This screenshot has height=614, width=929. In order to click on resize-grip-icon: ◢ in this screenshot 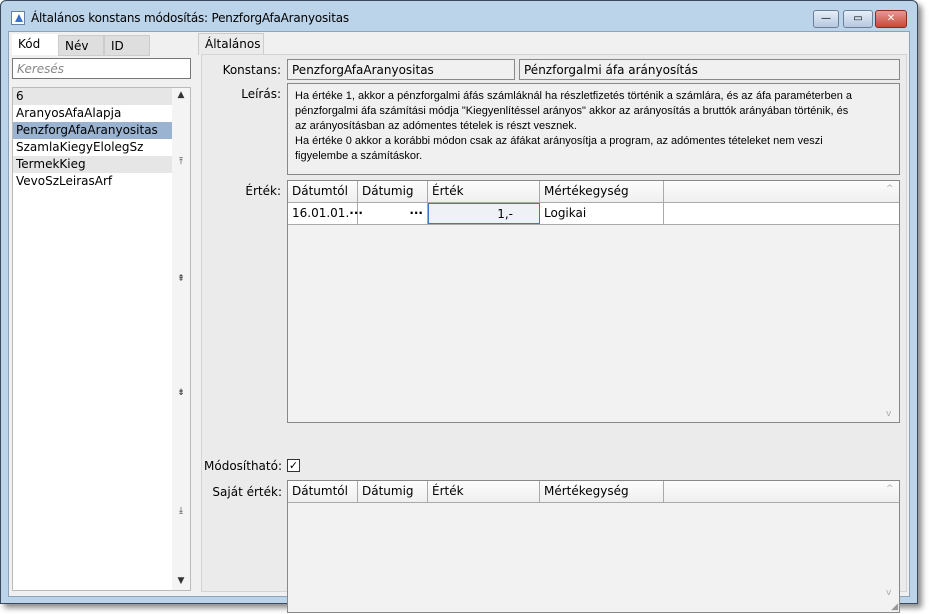, I will do `click(894, 607)`.